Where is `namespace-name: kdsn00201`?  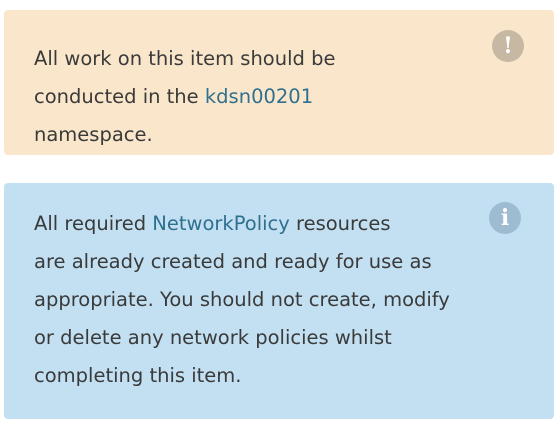 namespace-name: kdsn00201 is located at coordinates (259, 96).